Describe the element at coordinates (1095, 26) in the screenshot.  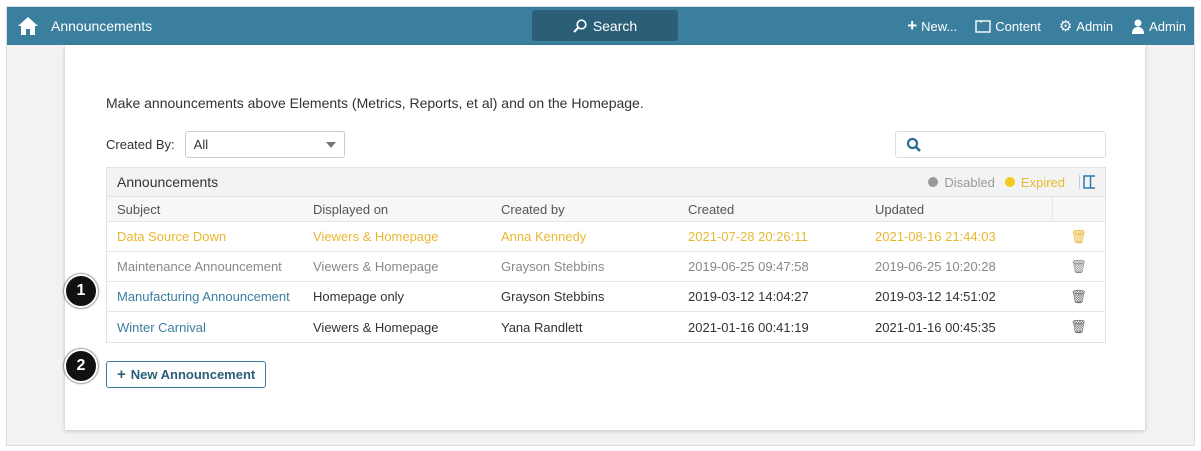
I see `admin-label: Admin` at that location.